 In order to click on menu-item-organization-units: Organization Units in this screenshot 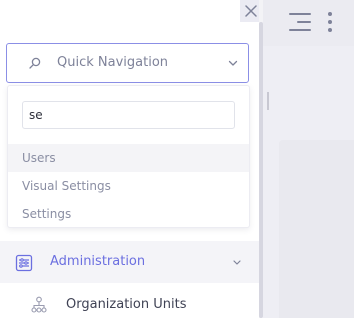, I will do `click(129, 305)`.